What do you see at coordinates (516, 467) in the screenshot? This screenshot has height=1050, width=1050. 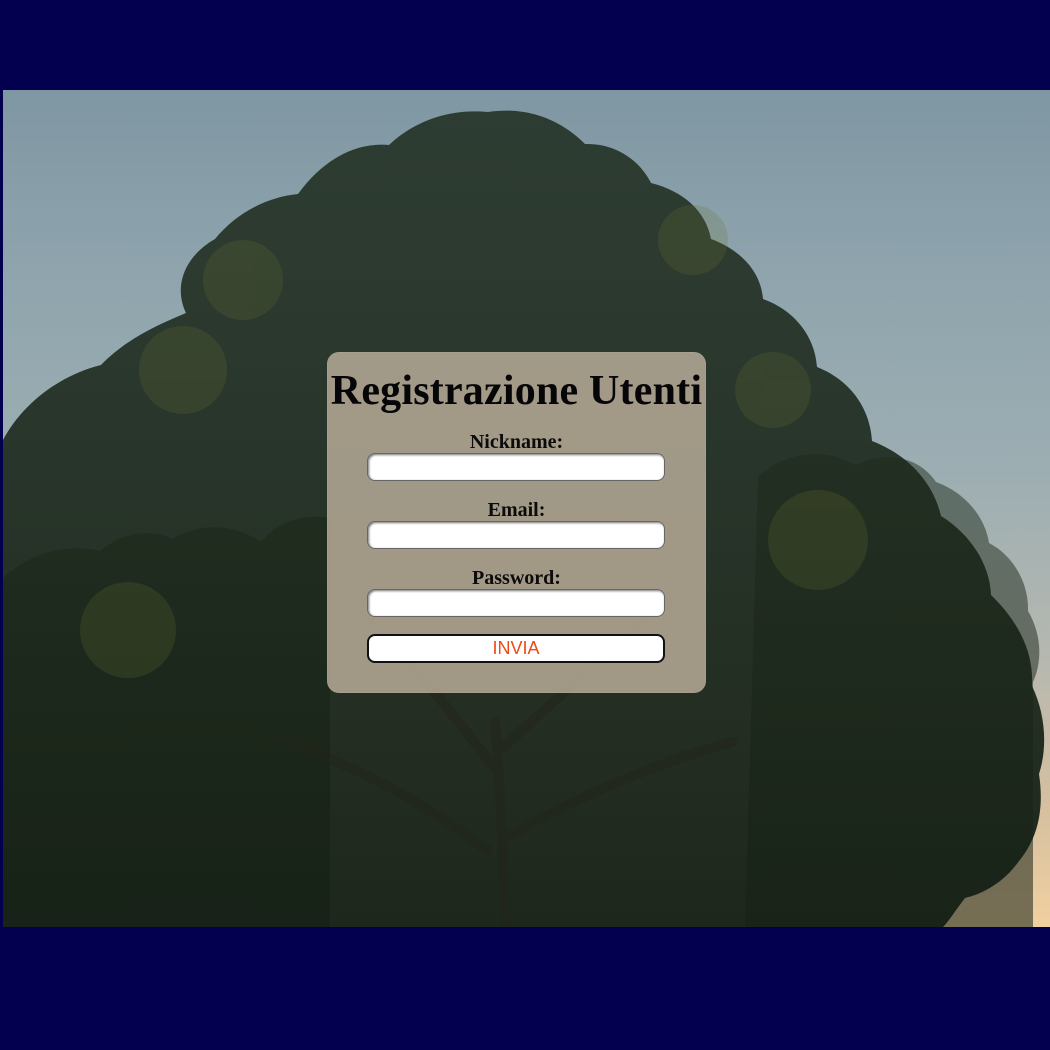 I see `nickname-input` at bounding box center [516, 467].